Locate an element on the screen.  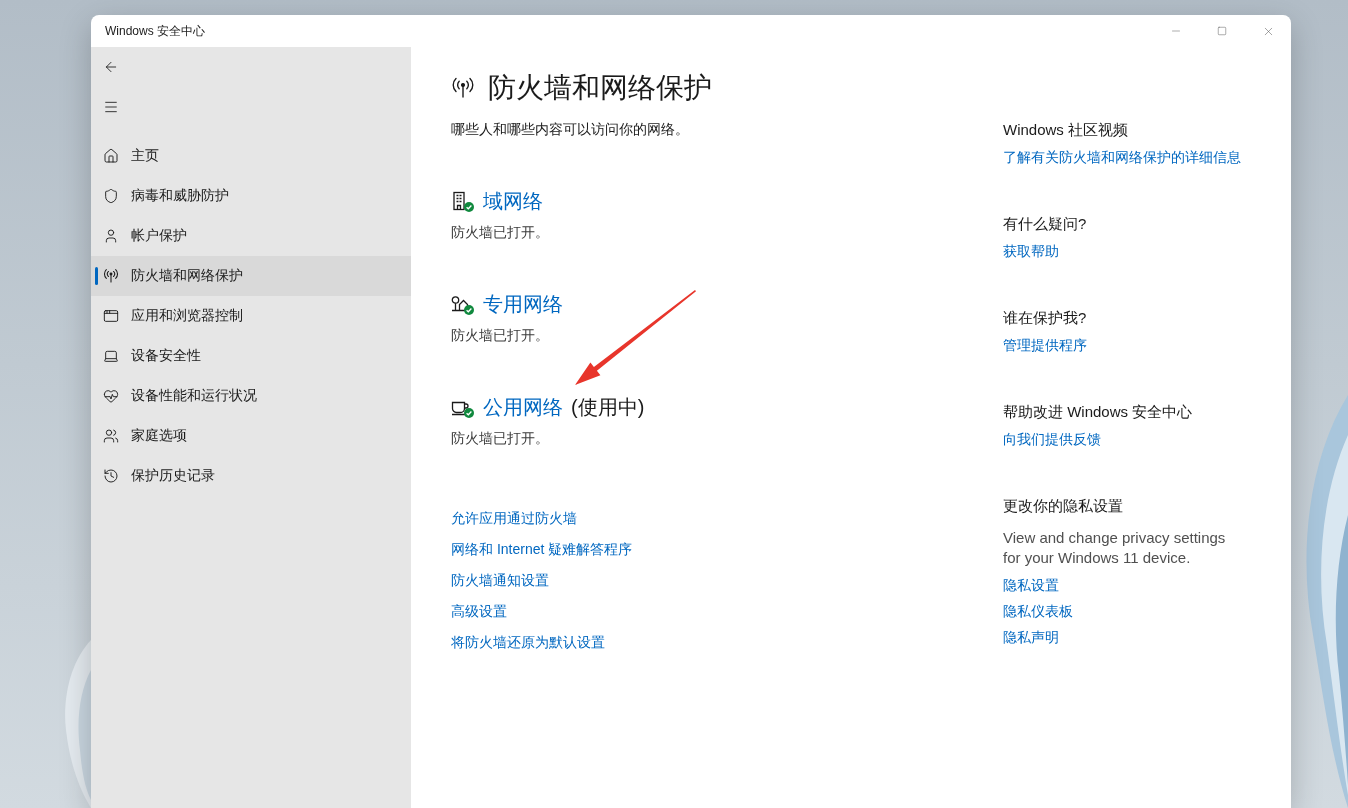
sidebar-item: 设备性能和运行状况 is located at coordinates (251, 396).